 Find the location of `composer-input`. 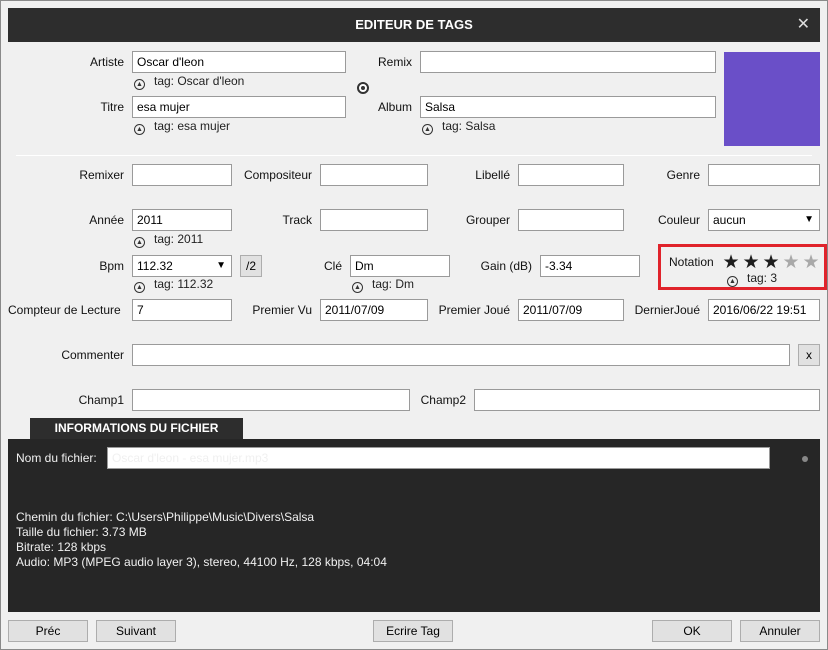

composer-input is located at coordinates (374, 175).